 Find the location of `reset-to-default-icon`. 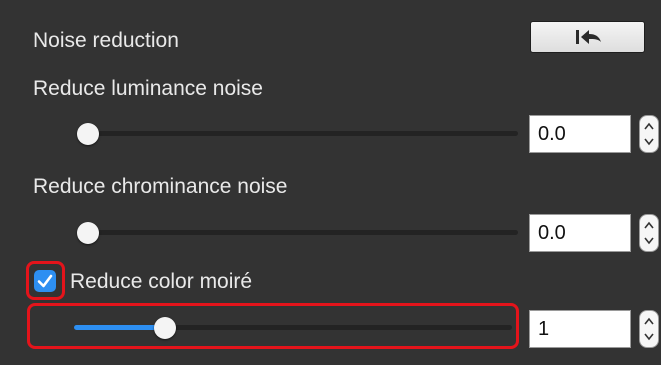

reset-to-default-icon is located at coordinates (588, 37).